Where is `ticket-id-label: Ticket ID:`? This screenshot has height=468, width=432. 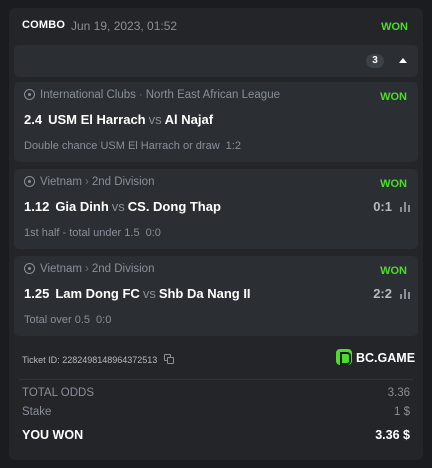
ticket-id-label: Ticket ID: is located at coordinates (41, 360).